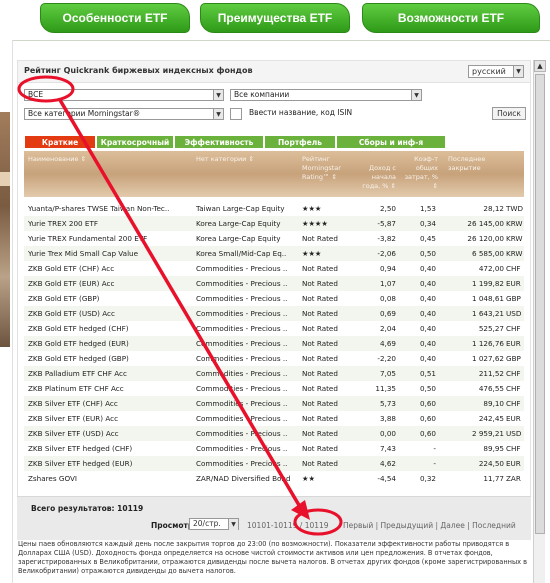 This screenshot has width=550, height=583. Describe the element at coordinates (540, 66) in the screenshot. I see `scroll-up-icon: ▲` at that location.